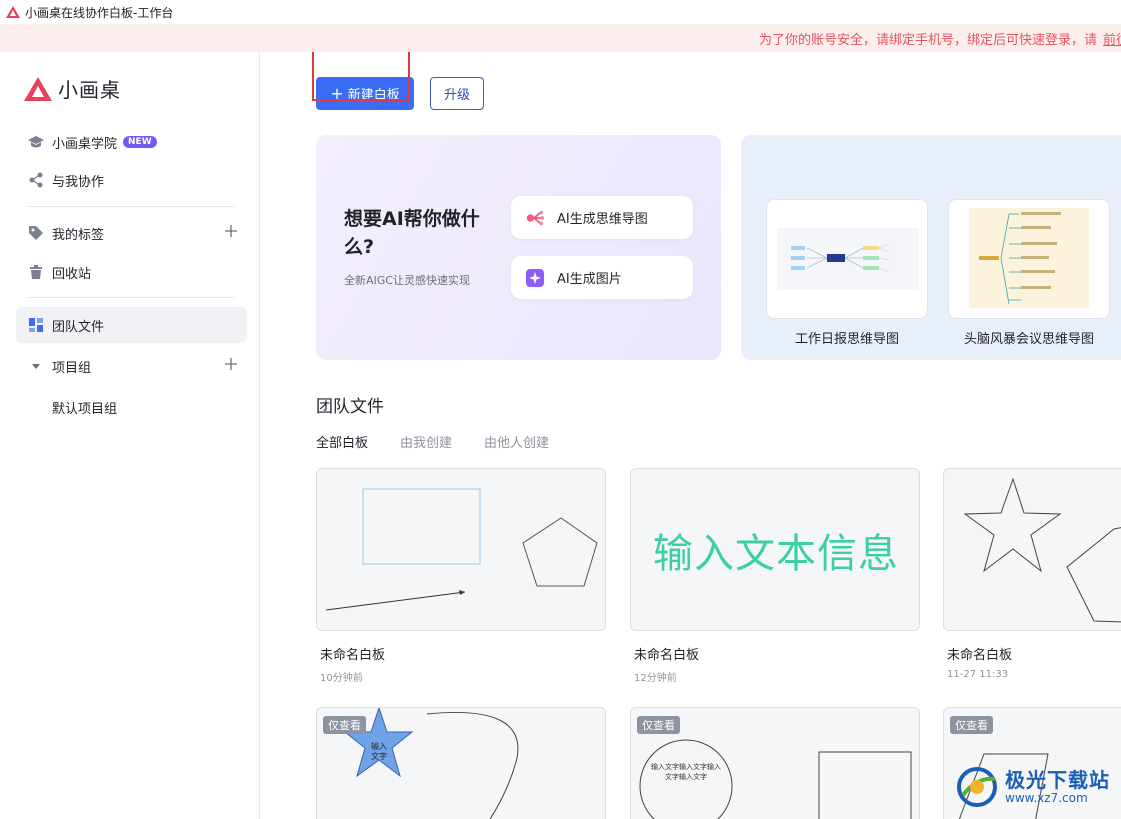  Describe the element at coordinates (78, 235) in the screenshot. I see `sidebar-item-label: 我的标签` at that location.